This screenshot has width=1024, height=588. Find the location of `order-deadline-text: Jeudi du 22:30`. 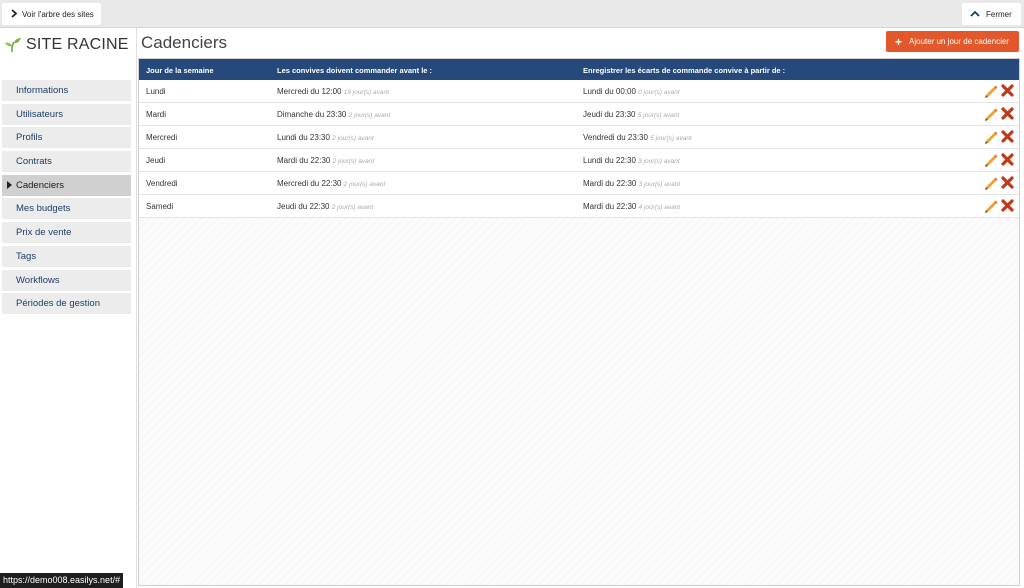

order-deadline-text: Jeudi du 22:30 is located at coordinates (303, 206).